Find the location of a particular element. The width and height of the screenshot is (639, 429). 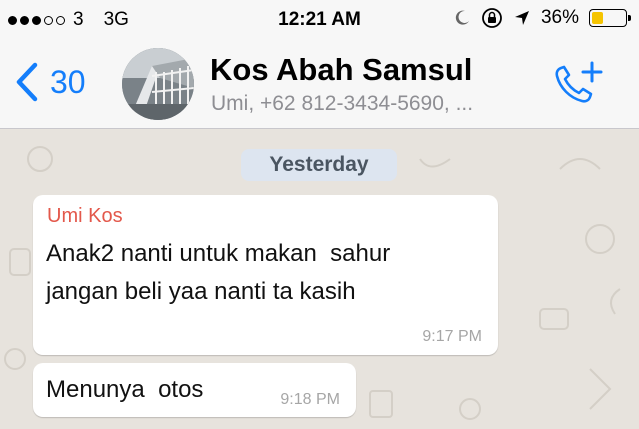

group-avatar is located at coordinates (158, 84).